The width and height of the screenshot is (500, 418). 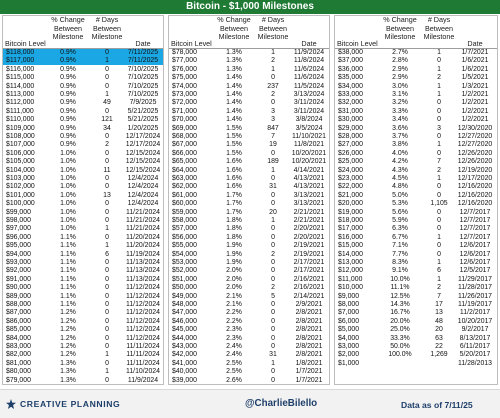 I want to click on cell-level: $23,000, so click(x=350, y=178).